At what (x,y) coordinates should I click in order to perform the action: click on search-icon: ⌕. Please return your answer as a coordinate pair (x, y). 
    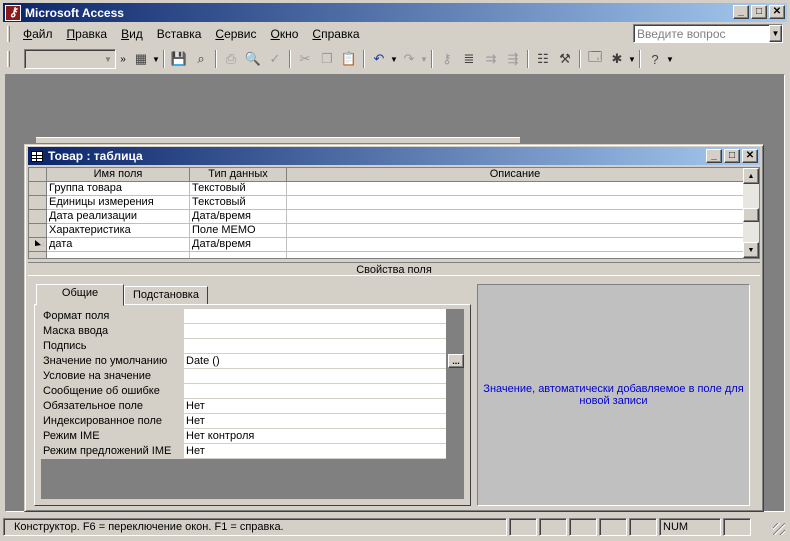
    Looking at the image, I should click on (201, 59).